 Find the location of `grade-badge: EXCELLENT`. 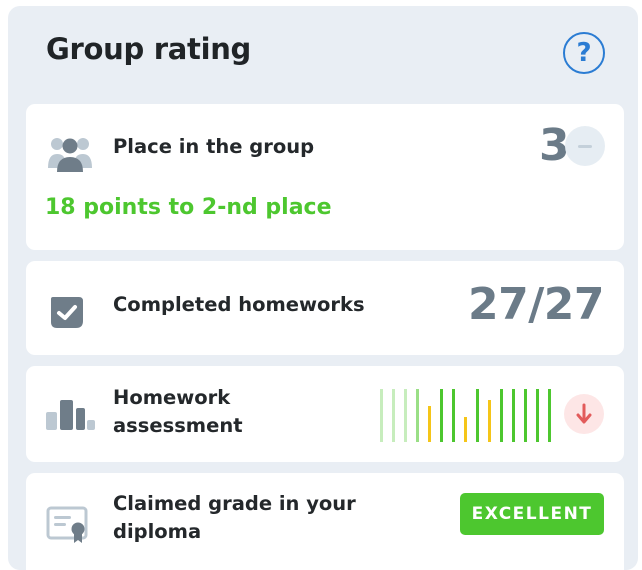

grade-badge: EXCELLENT is located at coordinates (532, 514).